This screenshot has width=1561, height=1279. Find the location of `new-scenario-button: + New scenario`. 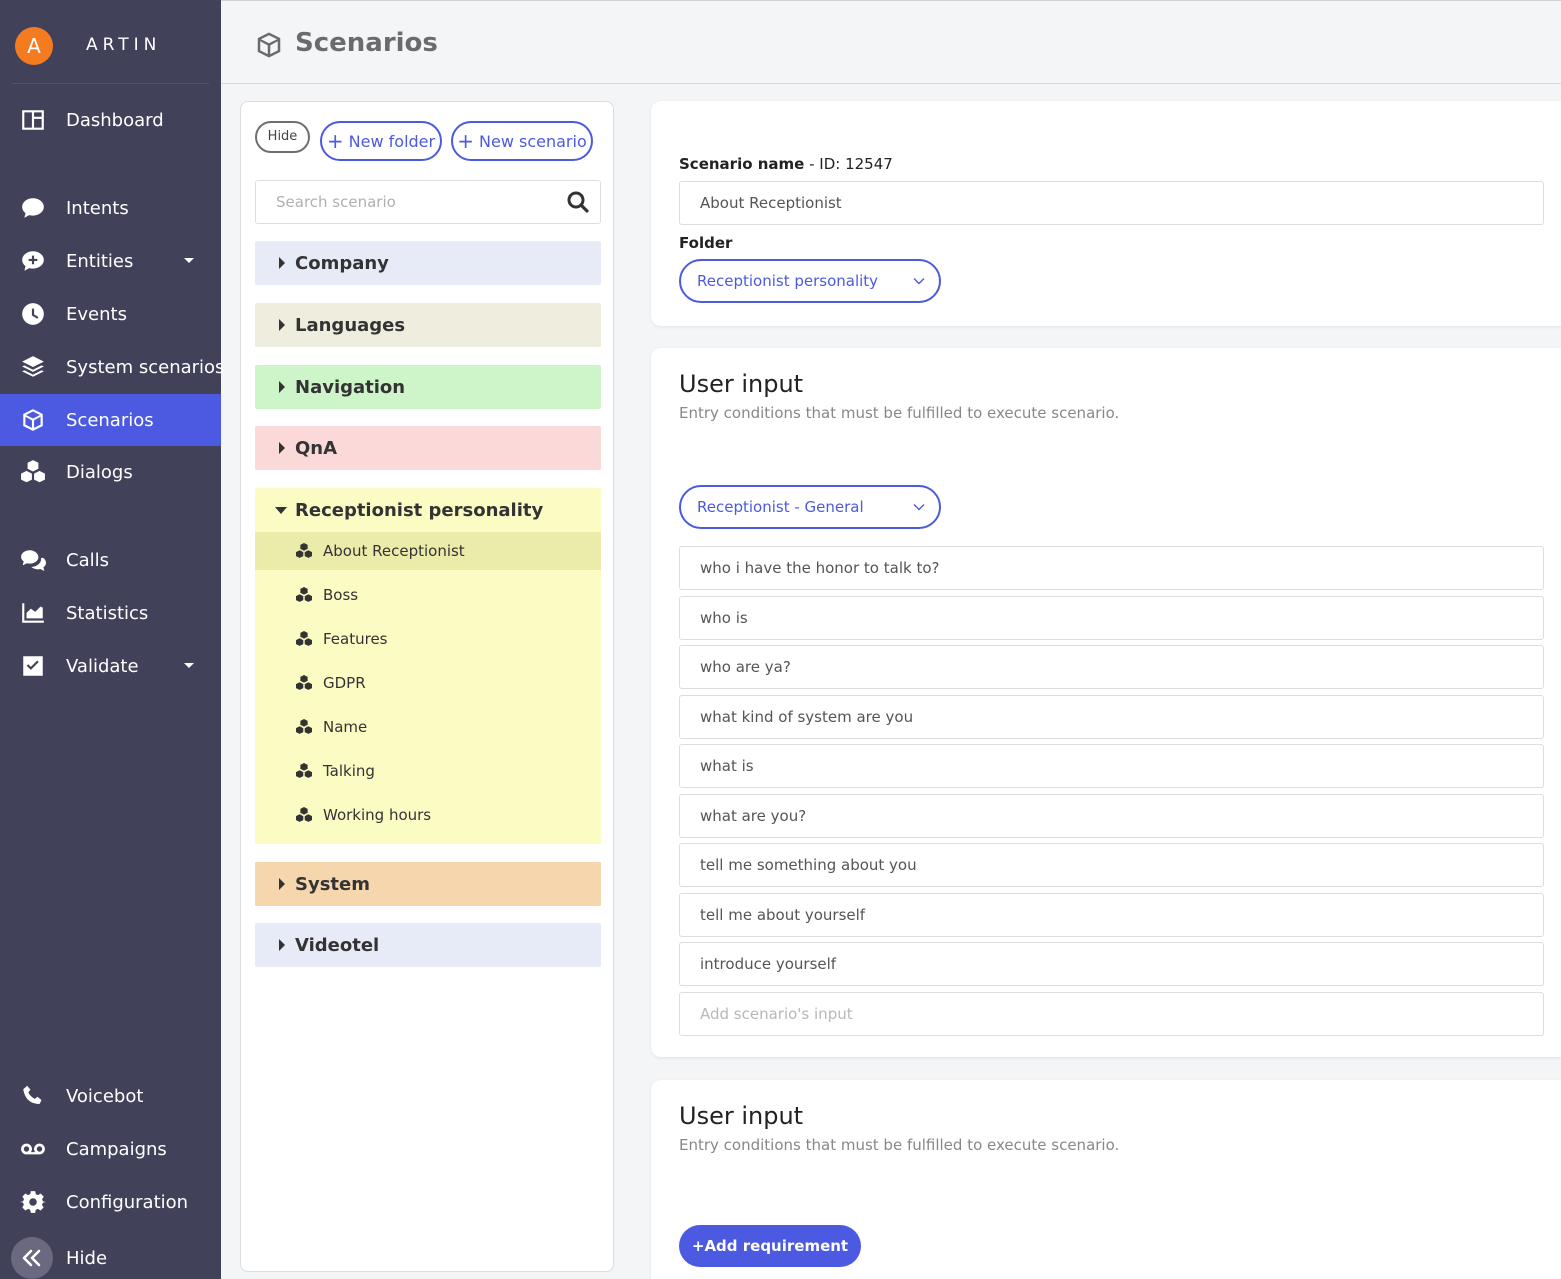

new-scenario-button: + New scenario is located at coordinates (522, 141).